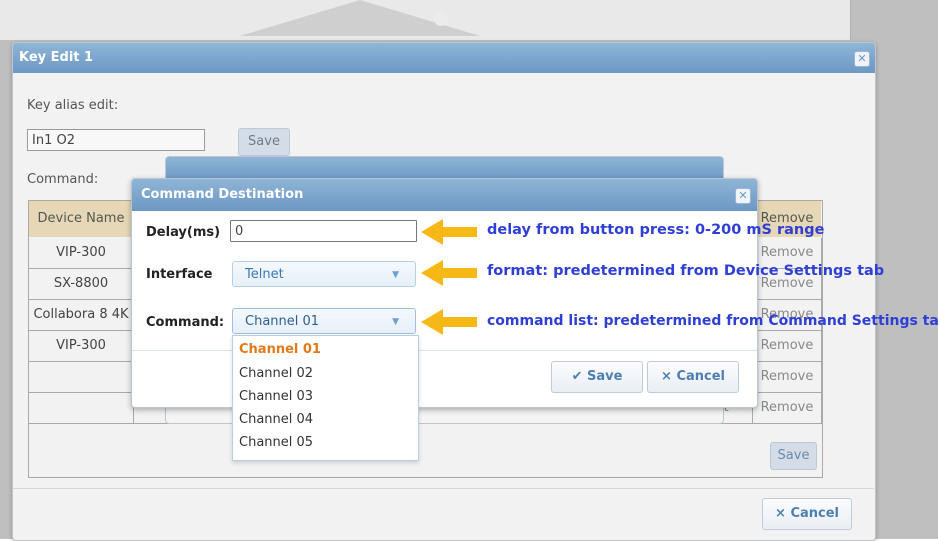 This screenshot has width=938, height=541. What do you see at coordinates (604, 376) in the screenshot?
I see `save-label: Save` at bounding box center [604, 376].